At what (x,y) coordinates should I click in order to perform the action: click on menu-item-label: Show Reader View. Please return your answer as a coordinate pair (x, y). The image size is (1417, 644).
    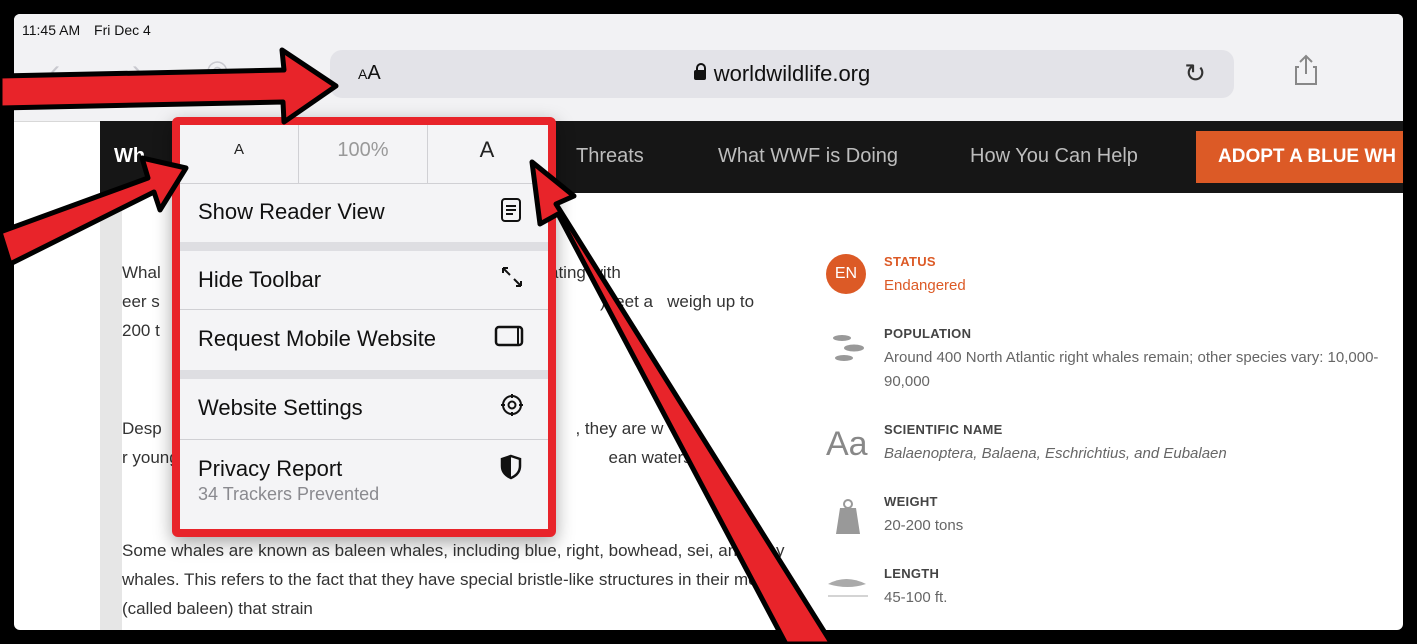
    Looking at the image, I should click on (291, 211).